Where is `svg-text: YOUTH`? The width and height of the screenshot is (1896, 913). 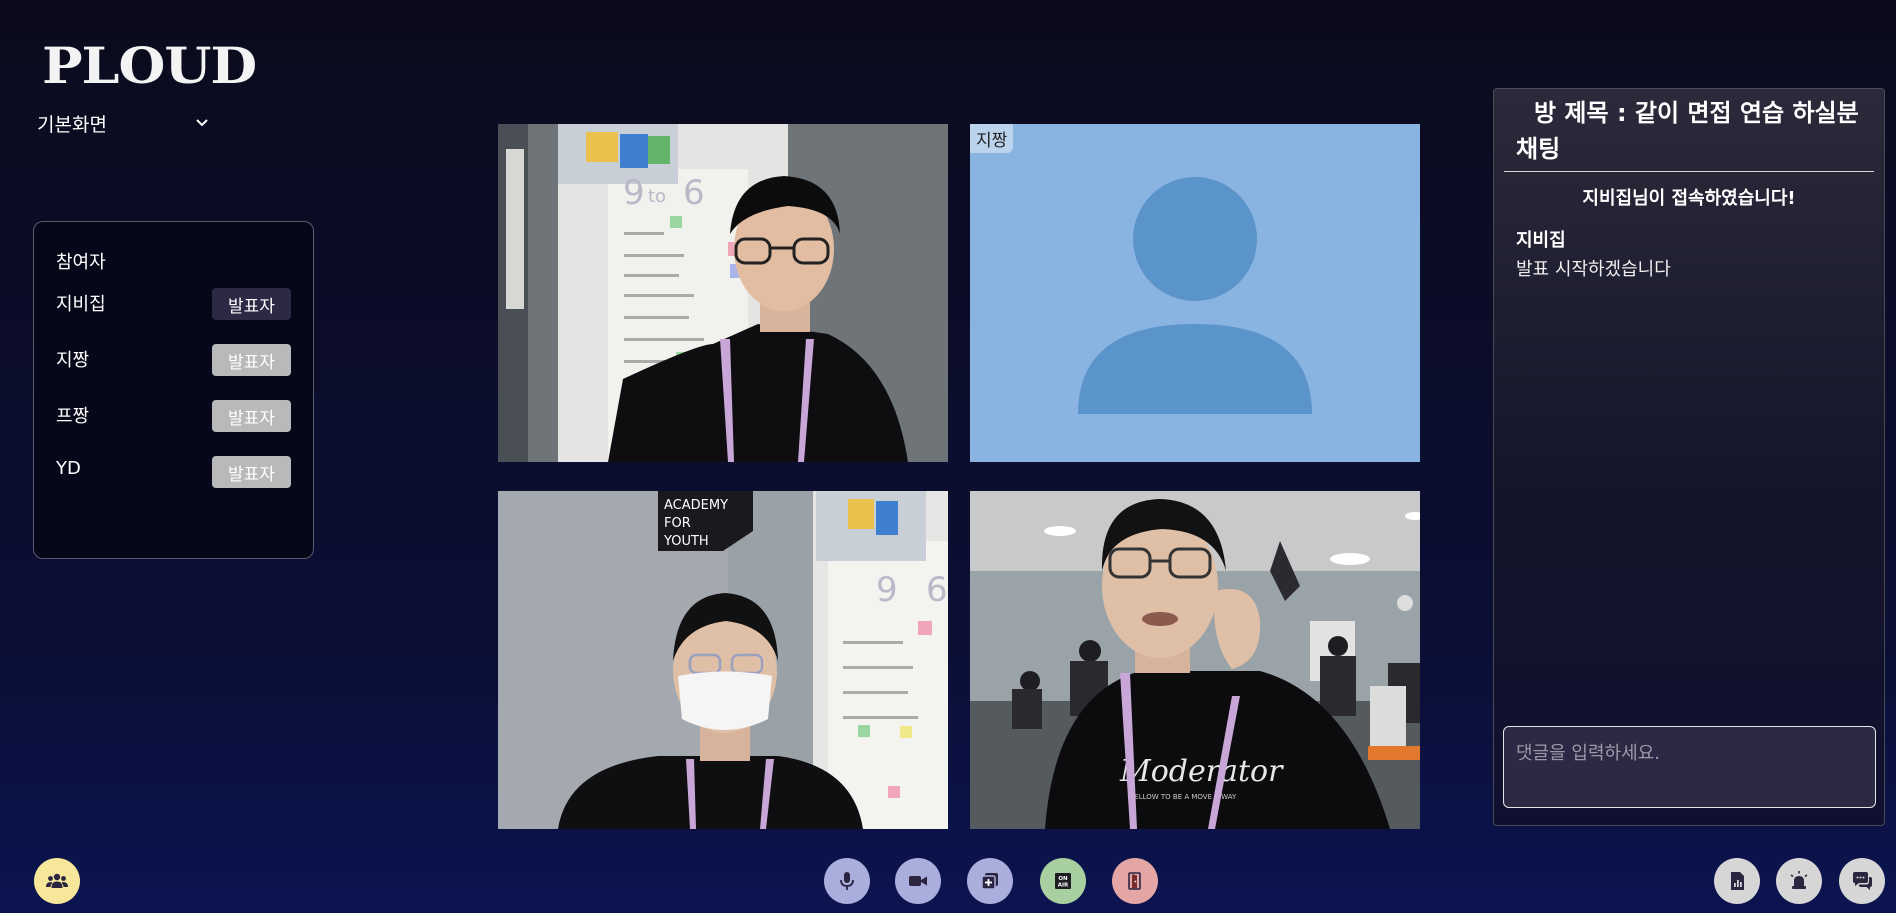
svg-text: YOUTH is located at coordinates (686, 541).